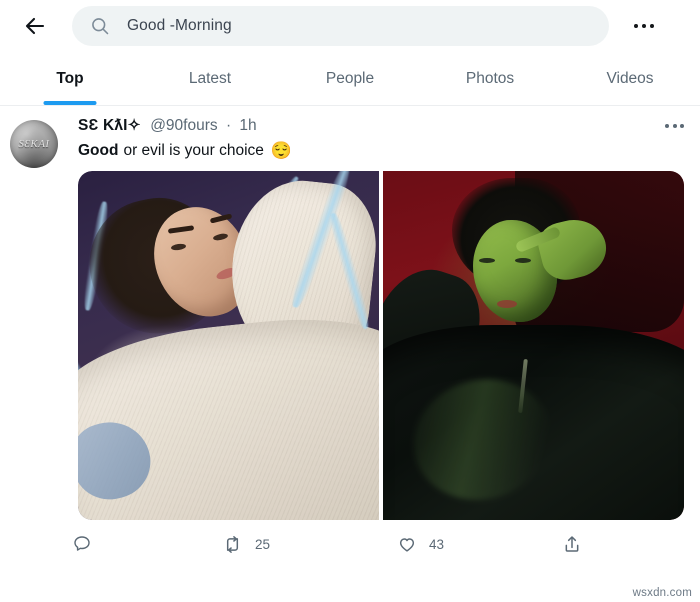 The height and width of the screenshot is (602, 700). Describe the element at coordinates (100, 26) in the screenshot. I see `search-icon` at that location.